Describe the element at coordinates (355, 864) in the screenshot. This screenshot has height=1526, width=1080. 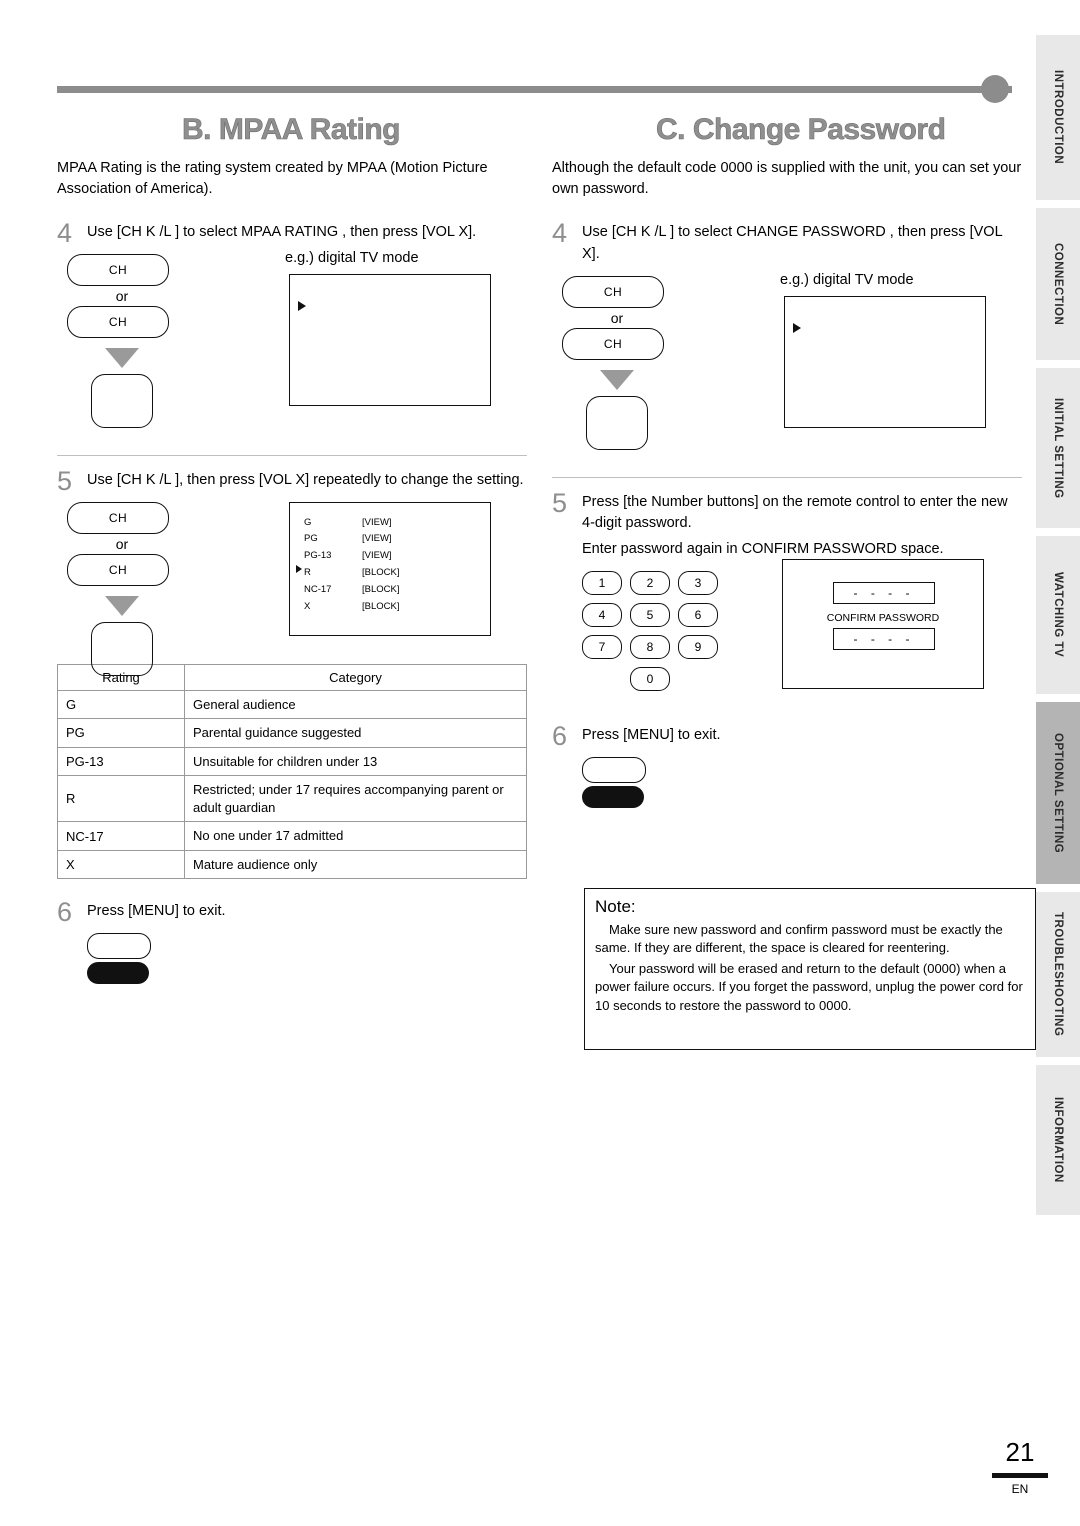
I see `cell-category: Mature audience only` at that location.